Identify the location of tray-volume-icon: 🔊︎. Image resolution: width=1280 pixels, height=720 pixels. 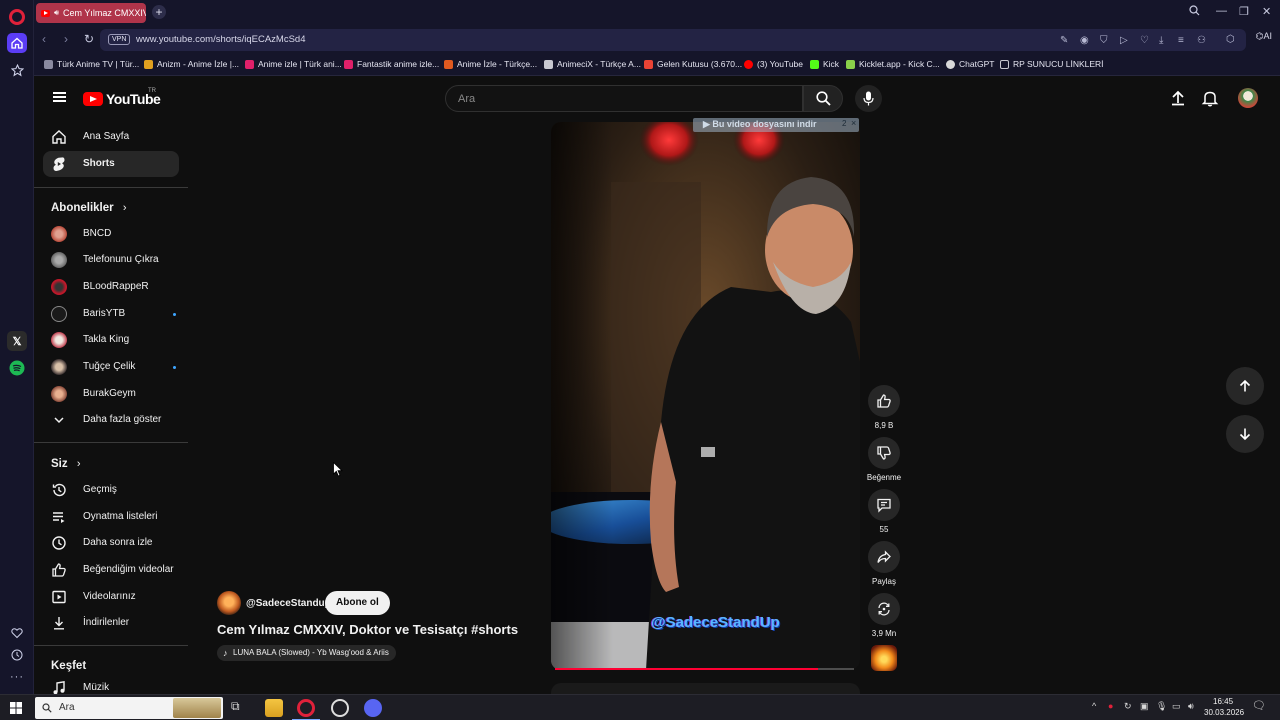
(1191, 706).